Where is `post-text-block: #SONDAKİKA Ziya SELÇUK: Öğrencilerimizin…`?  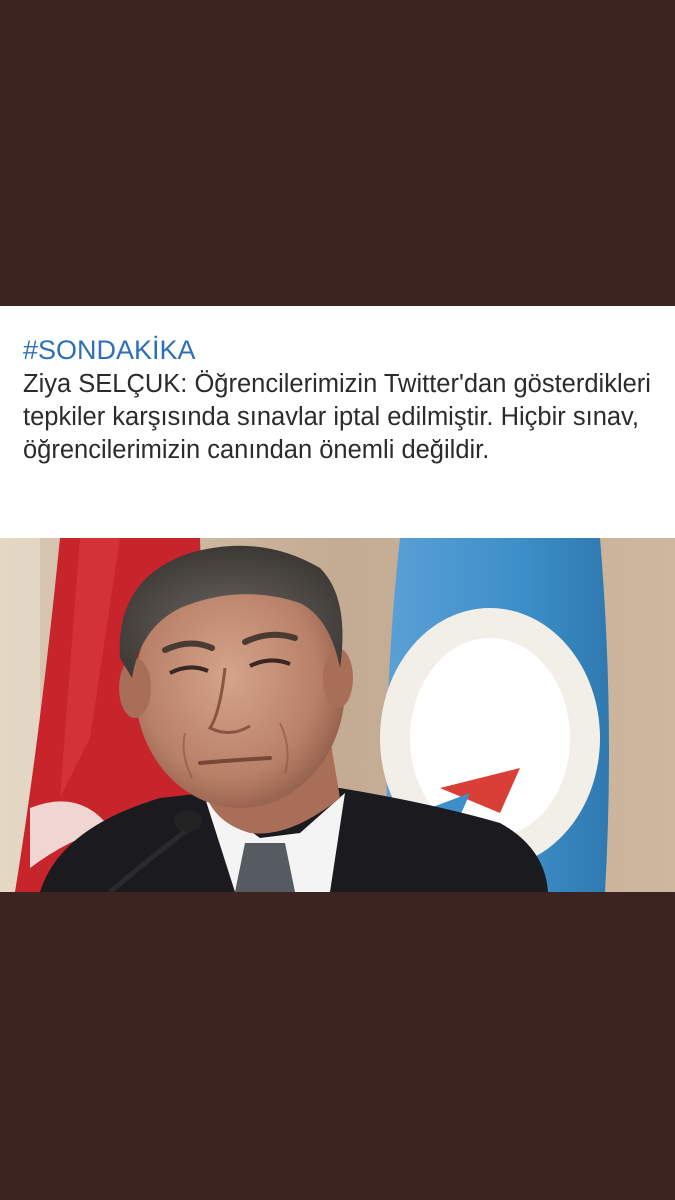
post-text-block: #SONDAKİKA Ziya SELÇUK: Öğrencilerimizin… is located at coordinates (343, 399).